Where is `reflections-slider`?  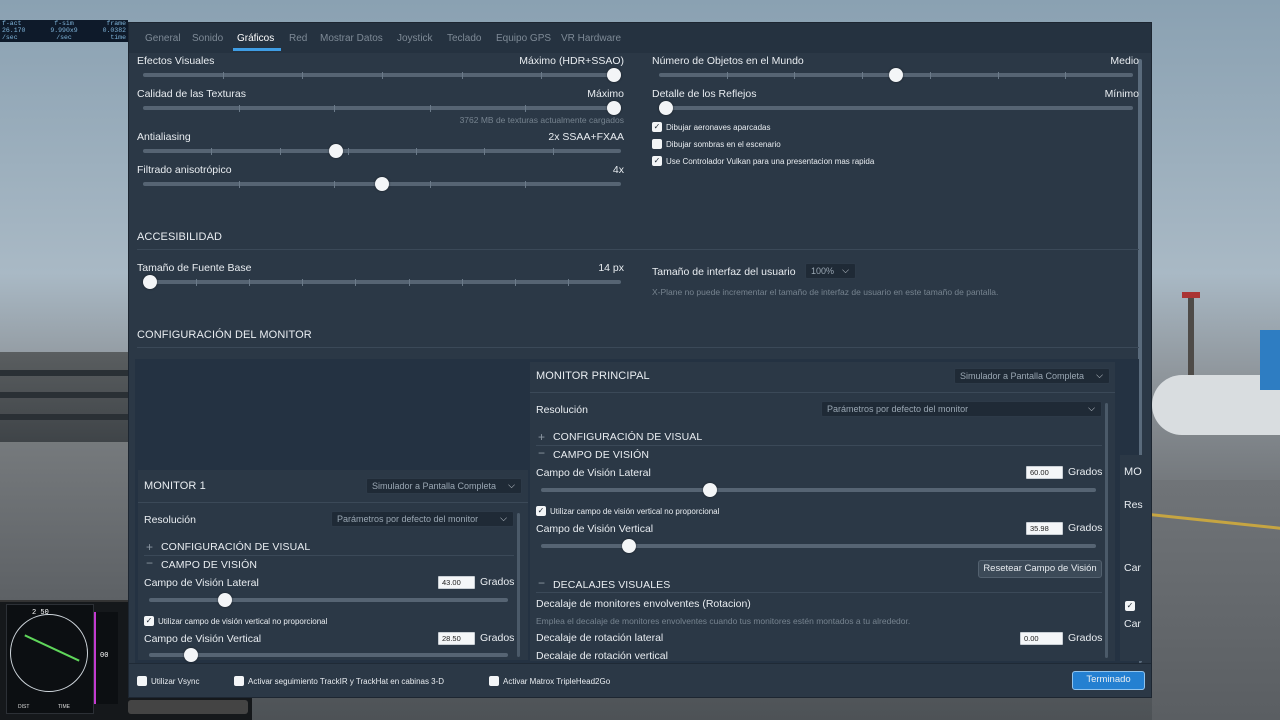 reflections-slider is located at coordinates (896, 108).